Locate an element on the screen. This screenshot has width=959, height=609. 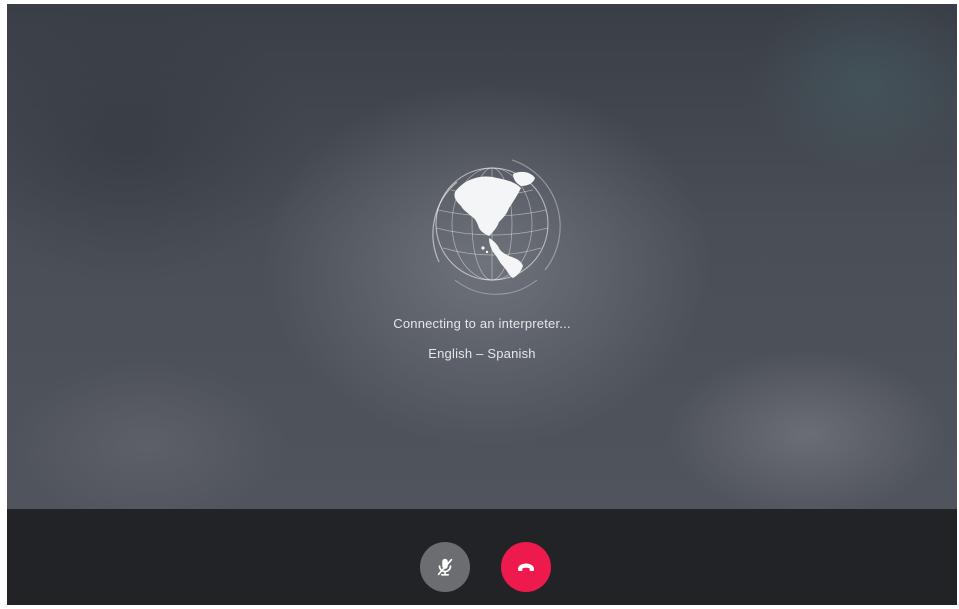
microphone-off-icon is located at coordinates (445, 567).